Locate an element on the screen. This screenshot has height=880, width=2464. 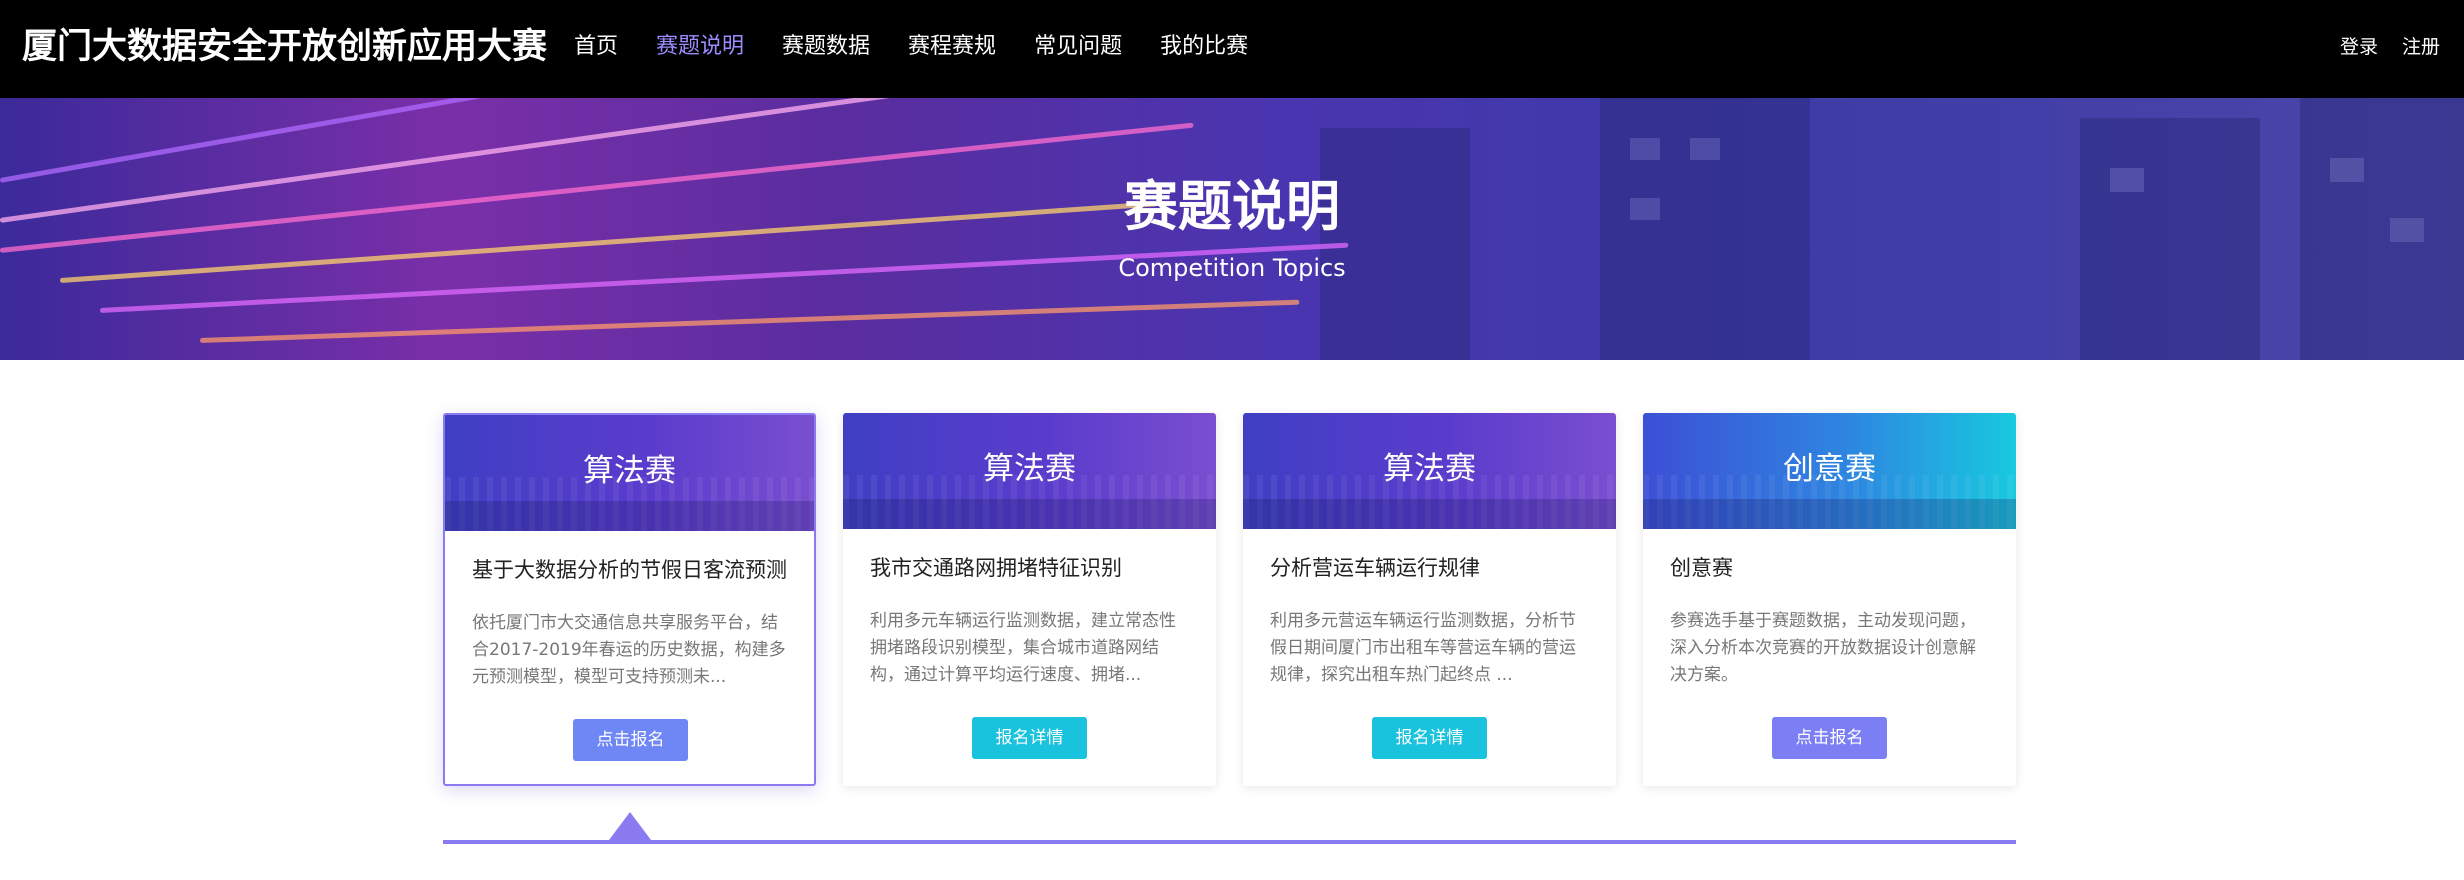
banner-title: 赛题说明 is located at coordinates (1232, 206).